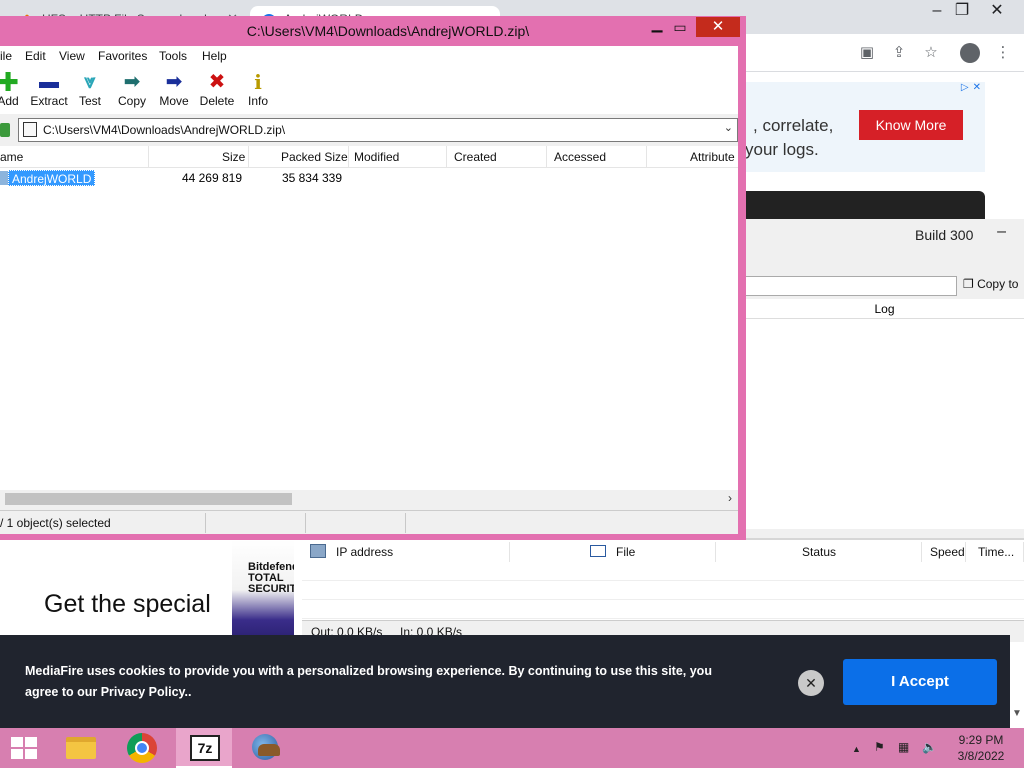 Image resolution: width=1024 pixels, height=768 pixels. I want to click on url-field, so click(851, 286).